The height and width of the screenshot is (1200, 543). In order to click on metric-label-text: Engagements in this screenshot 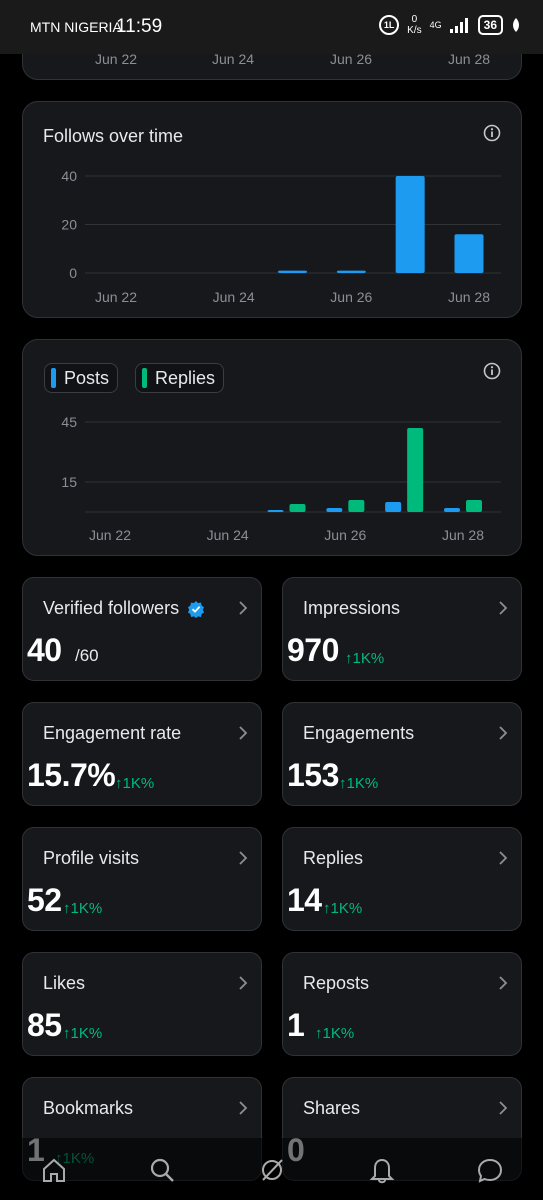, I will do `click(359, 733)`.